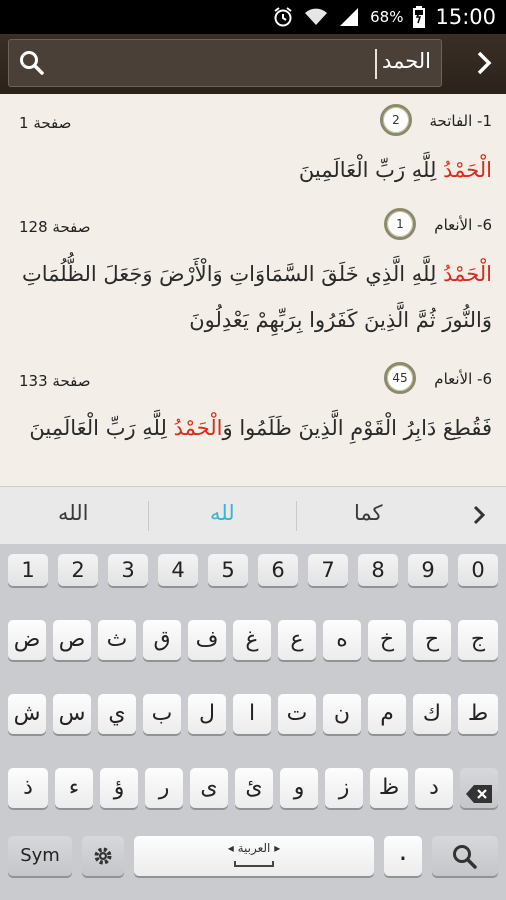  Describe the element at coordinates (228, 570) in the screenshot. I see `key-5: 5` at that location.